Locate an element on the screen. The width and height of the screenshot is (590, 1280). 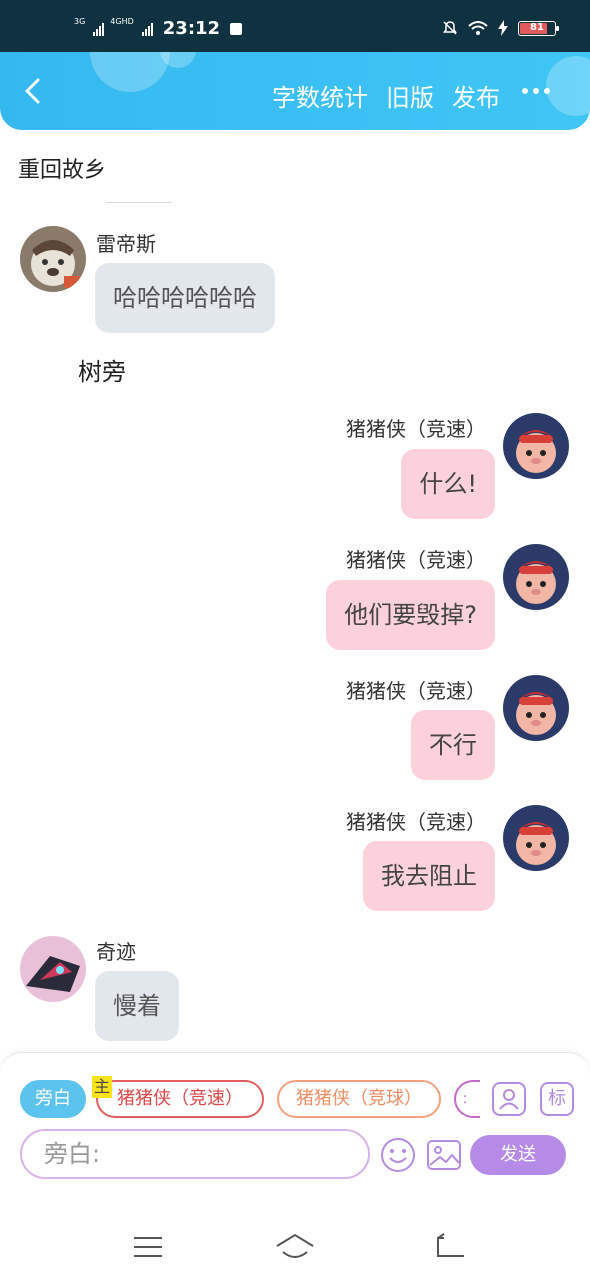
battery-level: 81 is located at coordinates (537, 27).